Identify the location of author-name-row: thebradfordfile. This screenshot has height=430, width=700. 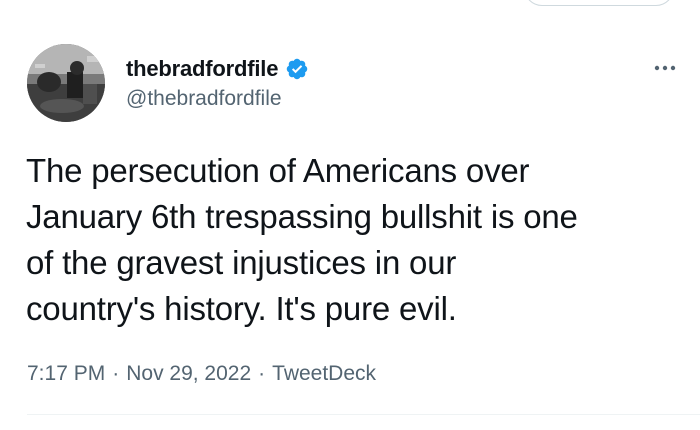
(217, 69).